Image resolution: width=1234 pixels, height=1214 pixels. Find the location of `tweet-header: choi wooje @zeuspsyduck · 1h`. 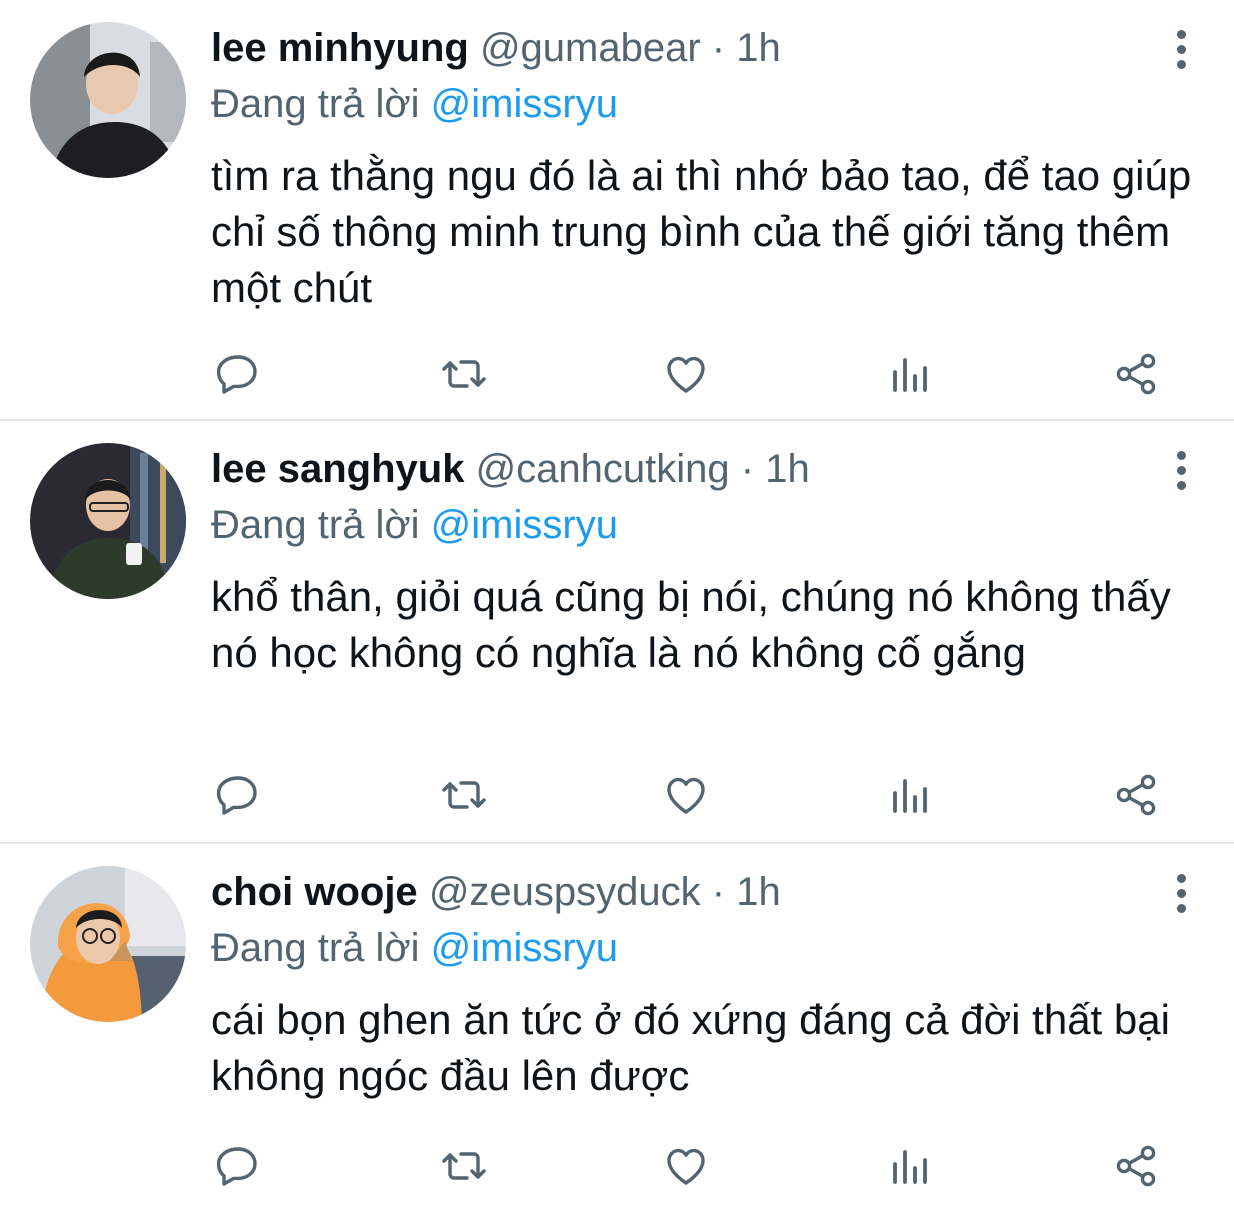

tweet-header: choi wooje @zeuspsyduck · 1h is located at coordinates (496, 892).